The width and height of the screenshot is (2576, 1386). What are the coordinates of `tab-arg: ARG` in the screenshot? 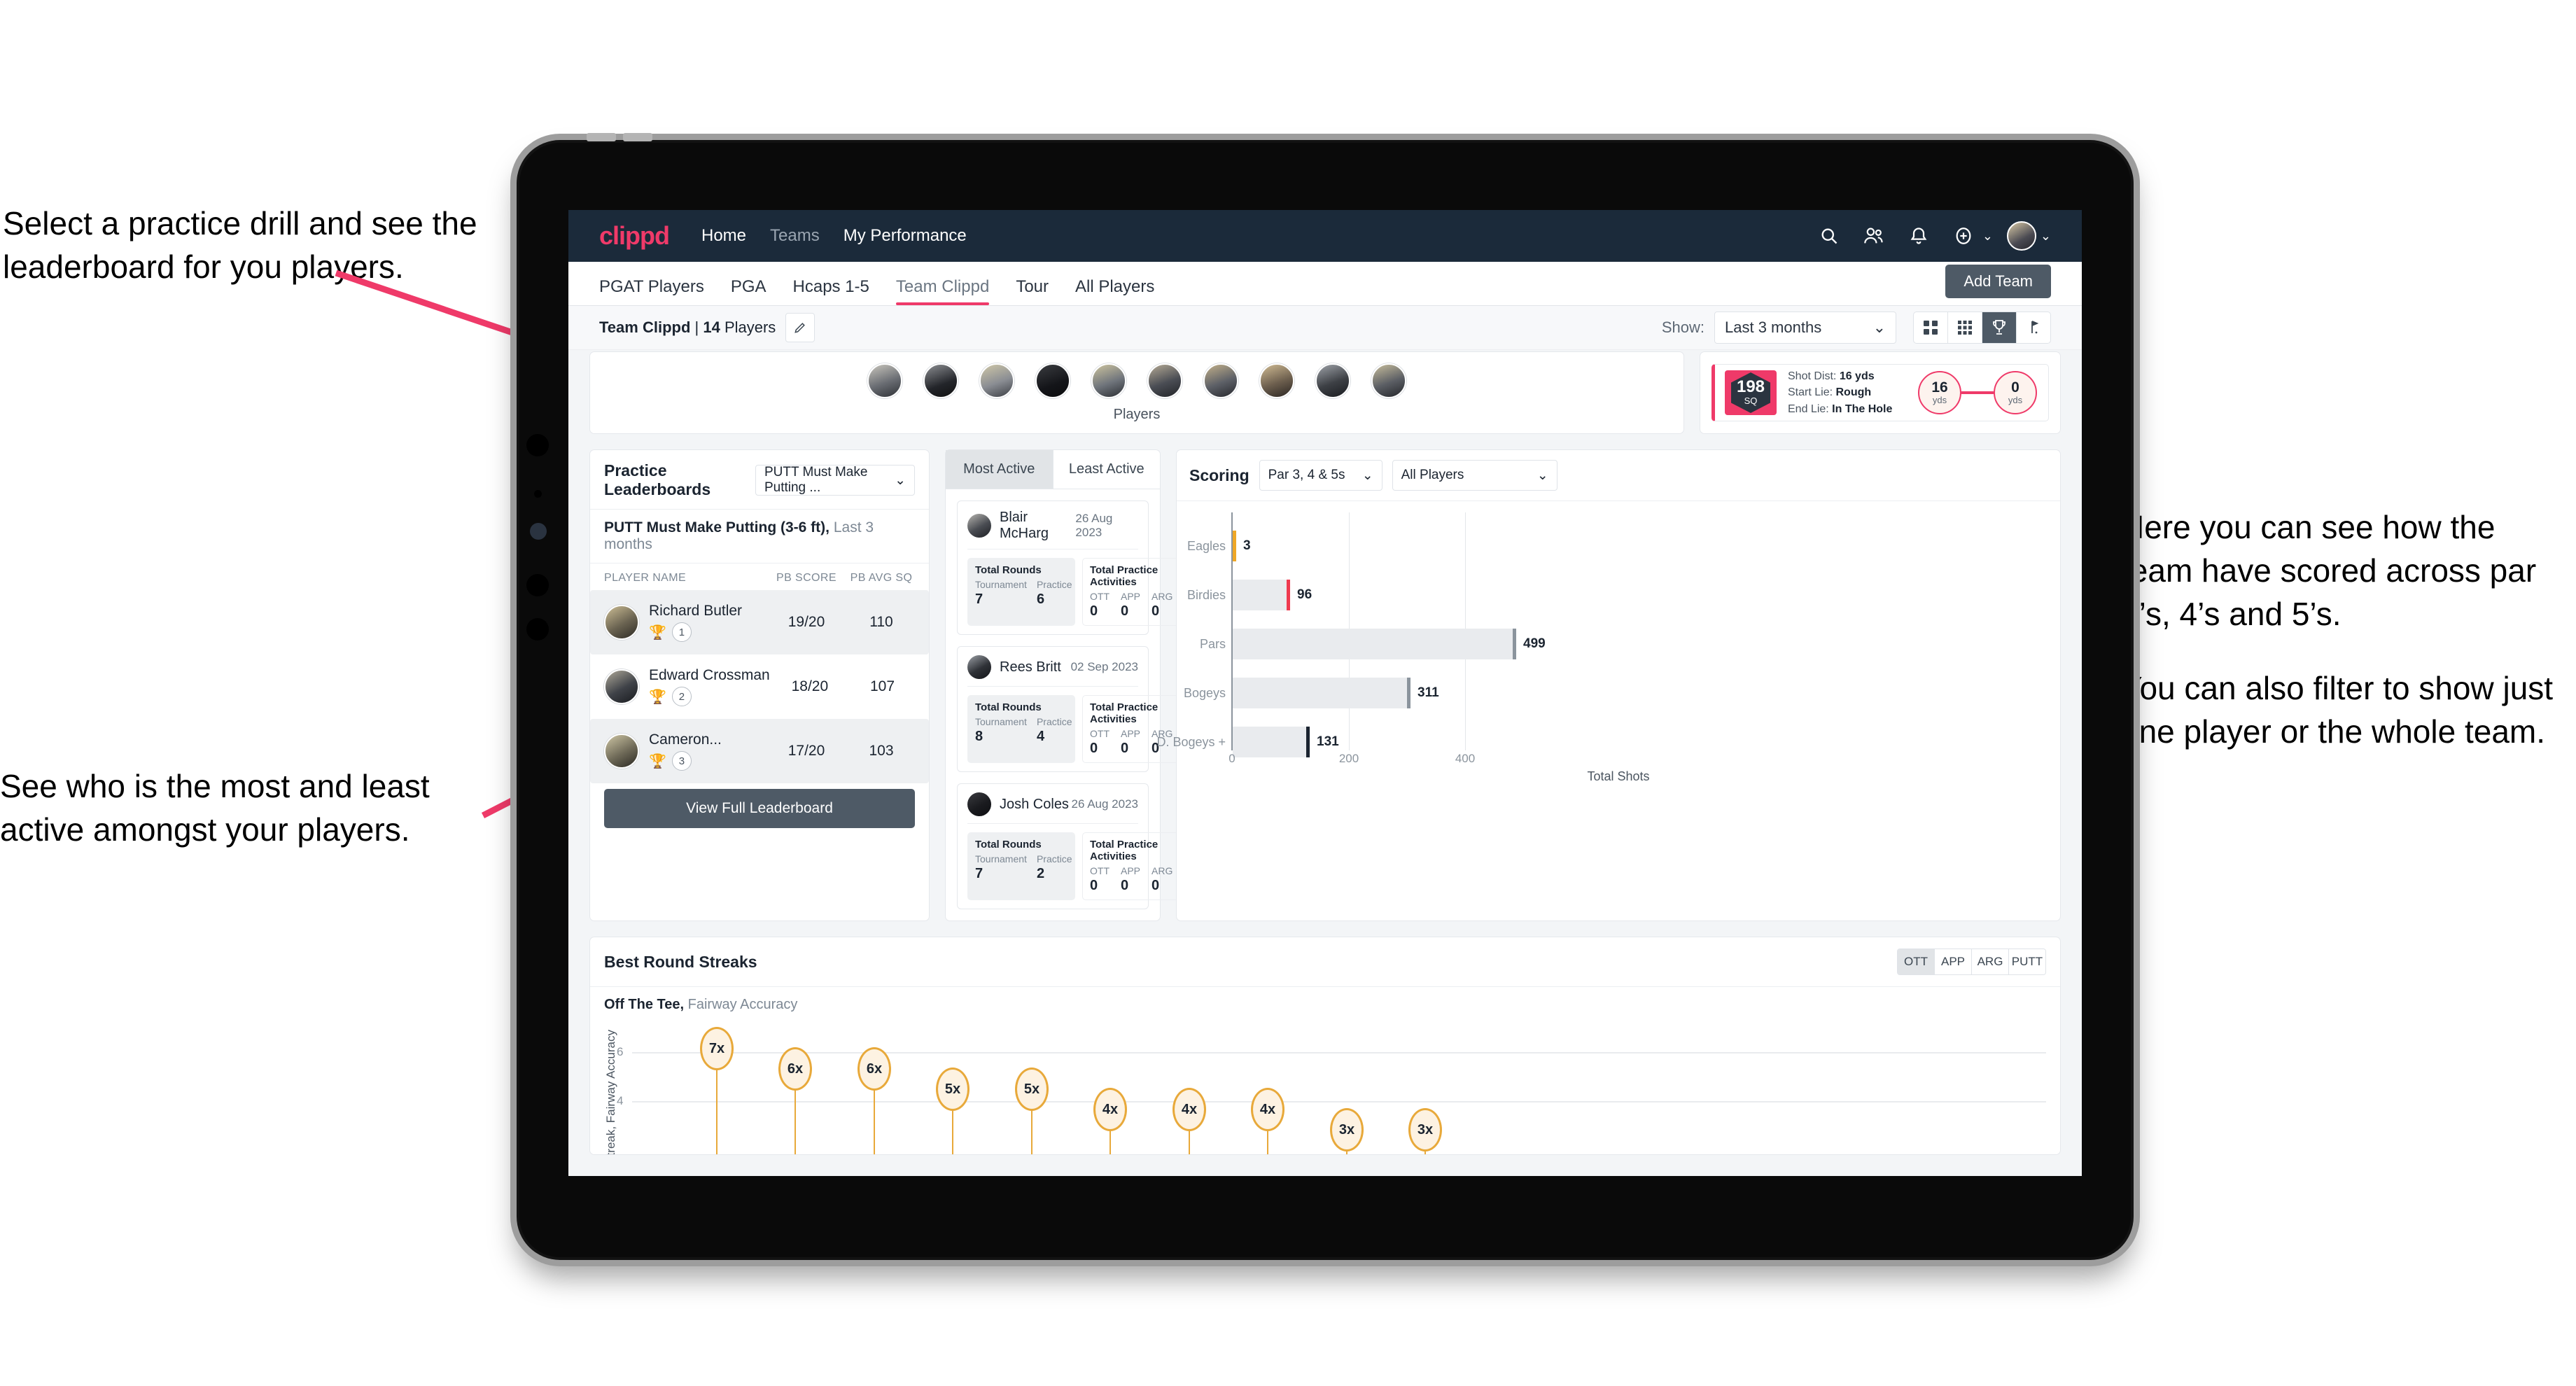 It's located at (1990, 961).